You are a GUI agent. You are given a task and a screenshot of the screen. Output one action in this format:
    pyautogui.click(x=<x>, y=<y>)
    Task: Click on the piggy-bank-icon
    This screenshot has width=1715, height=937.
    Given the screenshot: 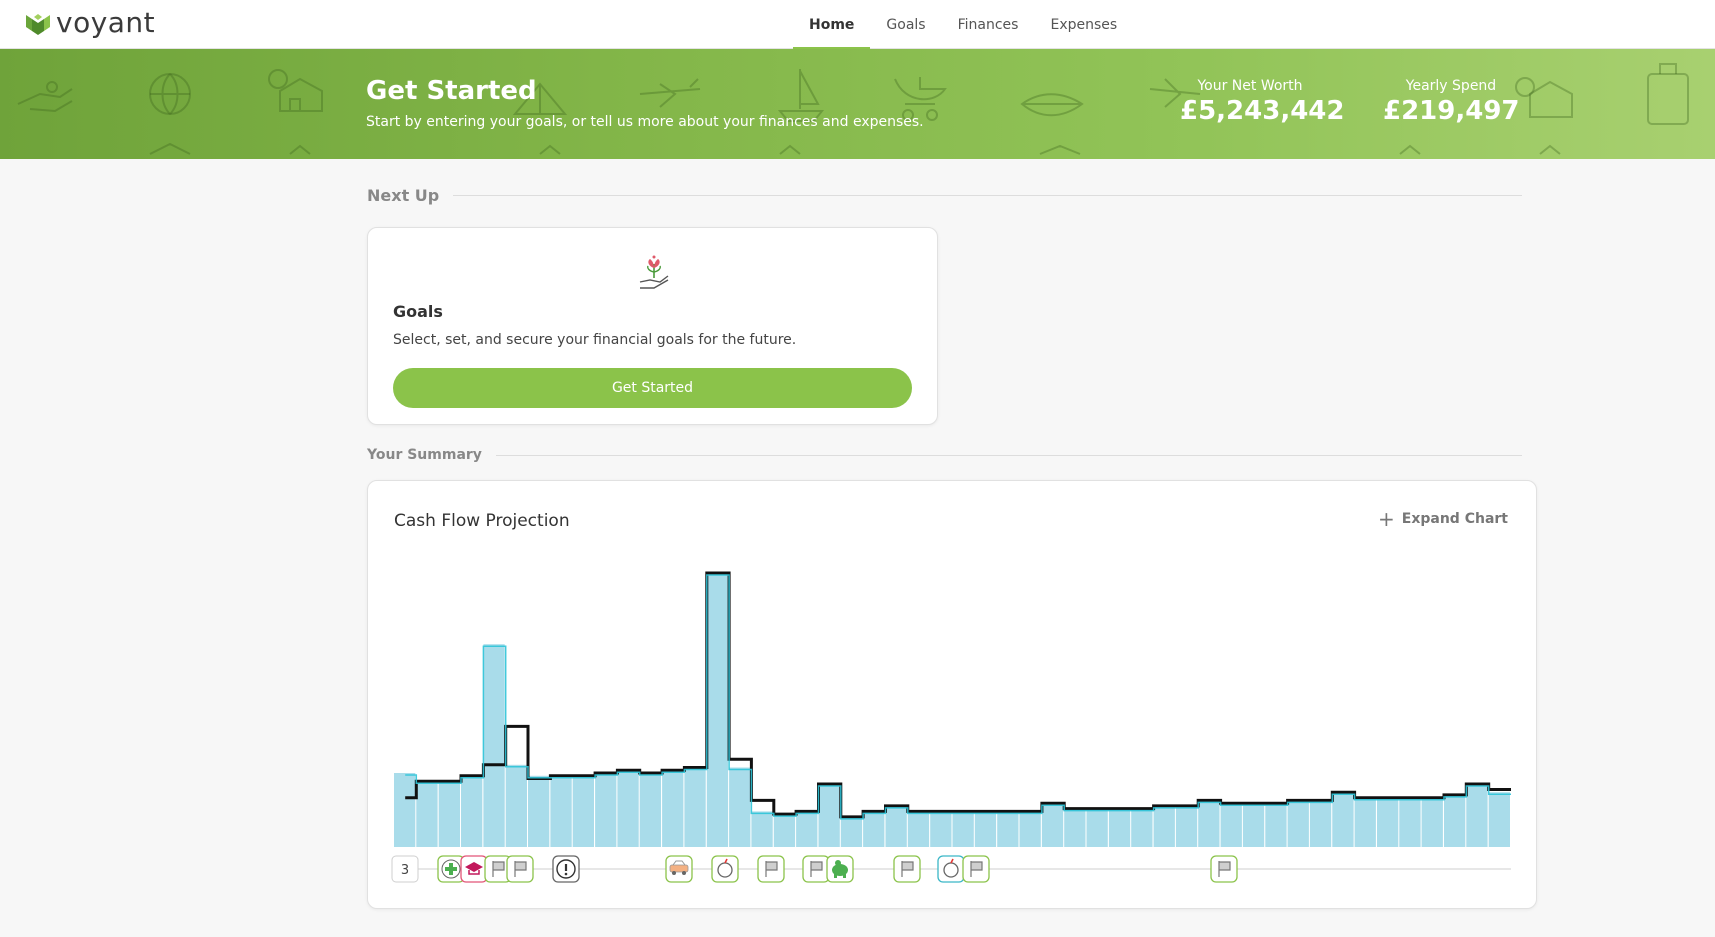 What is the action you would take?
    pyautogui.click(x=840, y=869)
    